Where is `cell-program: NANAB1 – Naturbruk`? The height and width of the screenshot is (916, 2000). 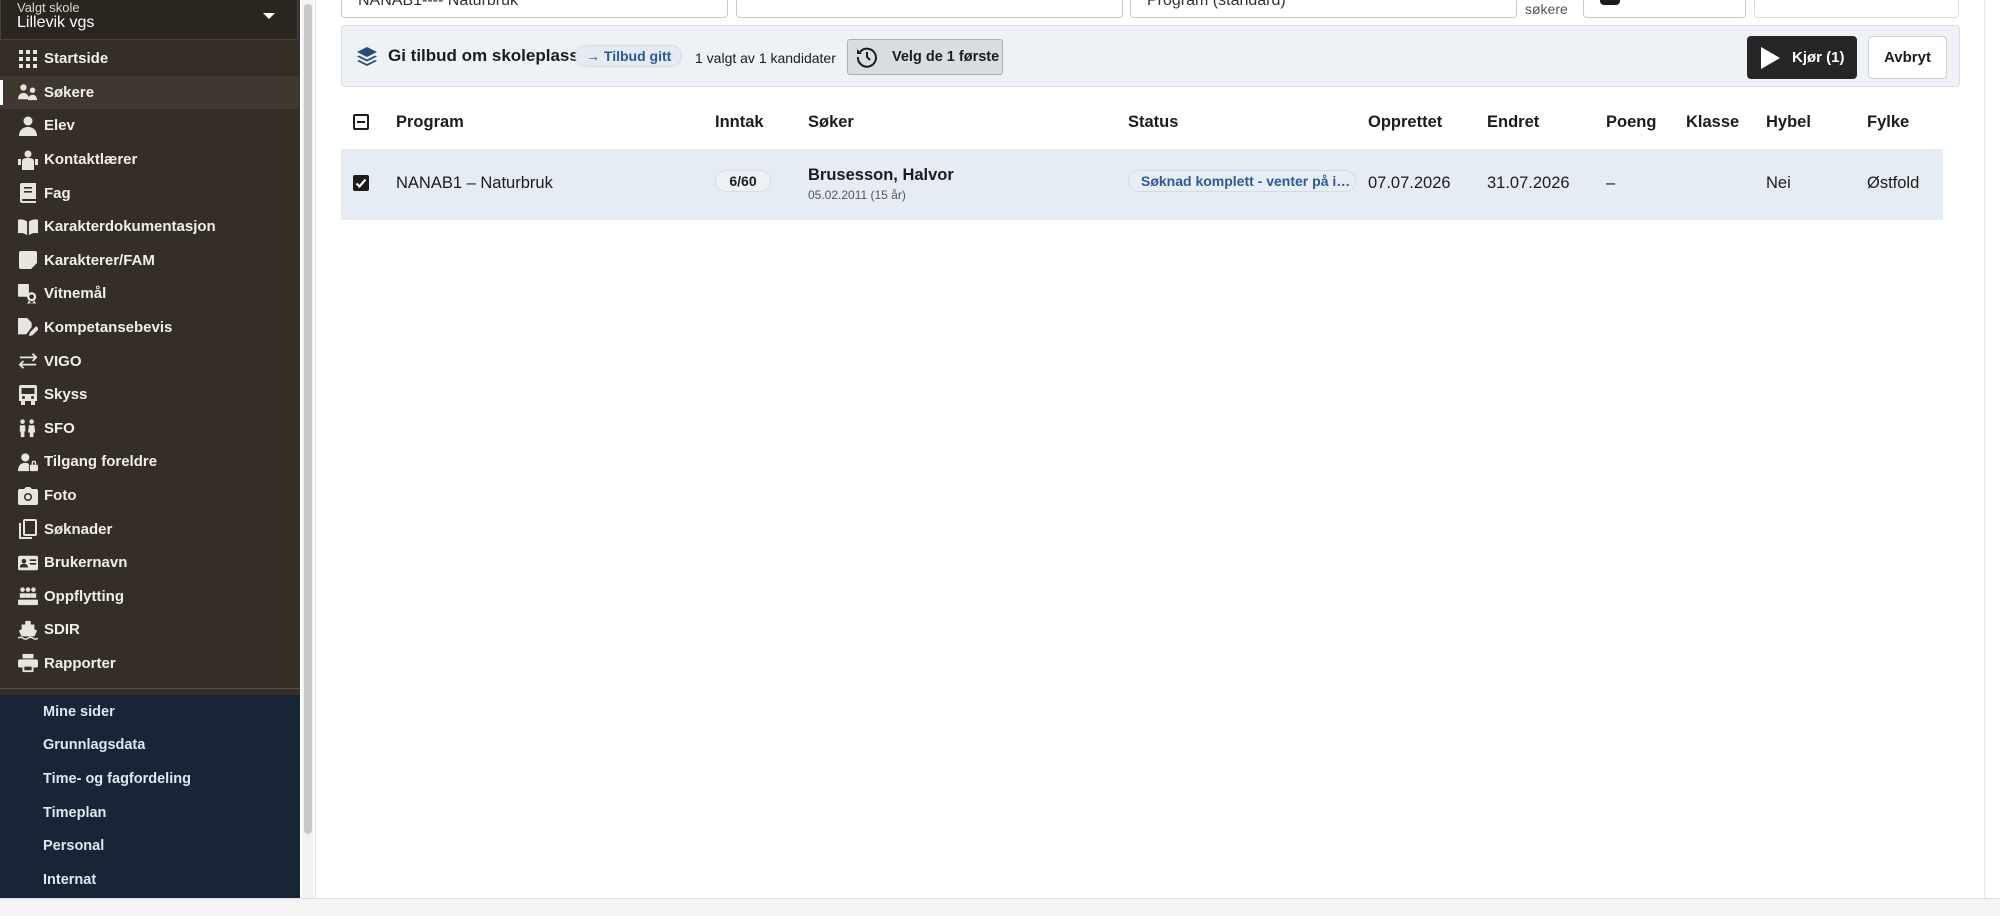 cell-program: NANAB1 – Naturbruk is located at coordinates (474, 183).